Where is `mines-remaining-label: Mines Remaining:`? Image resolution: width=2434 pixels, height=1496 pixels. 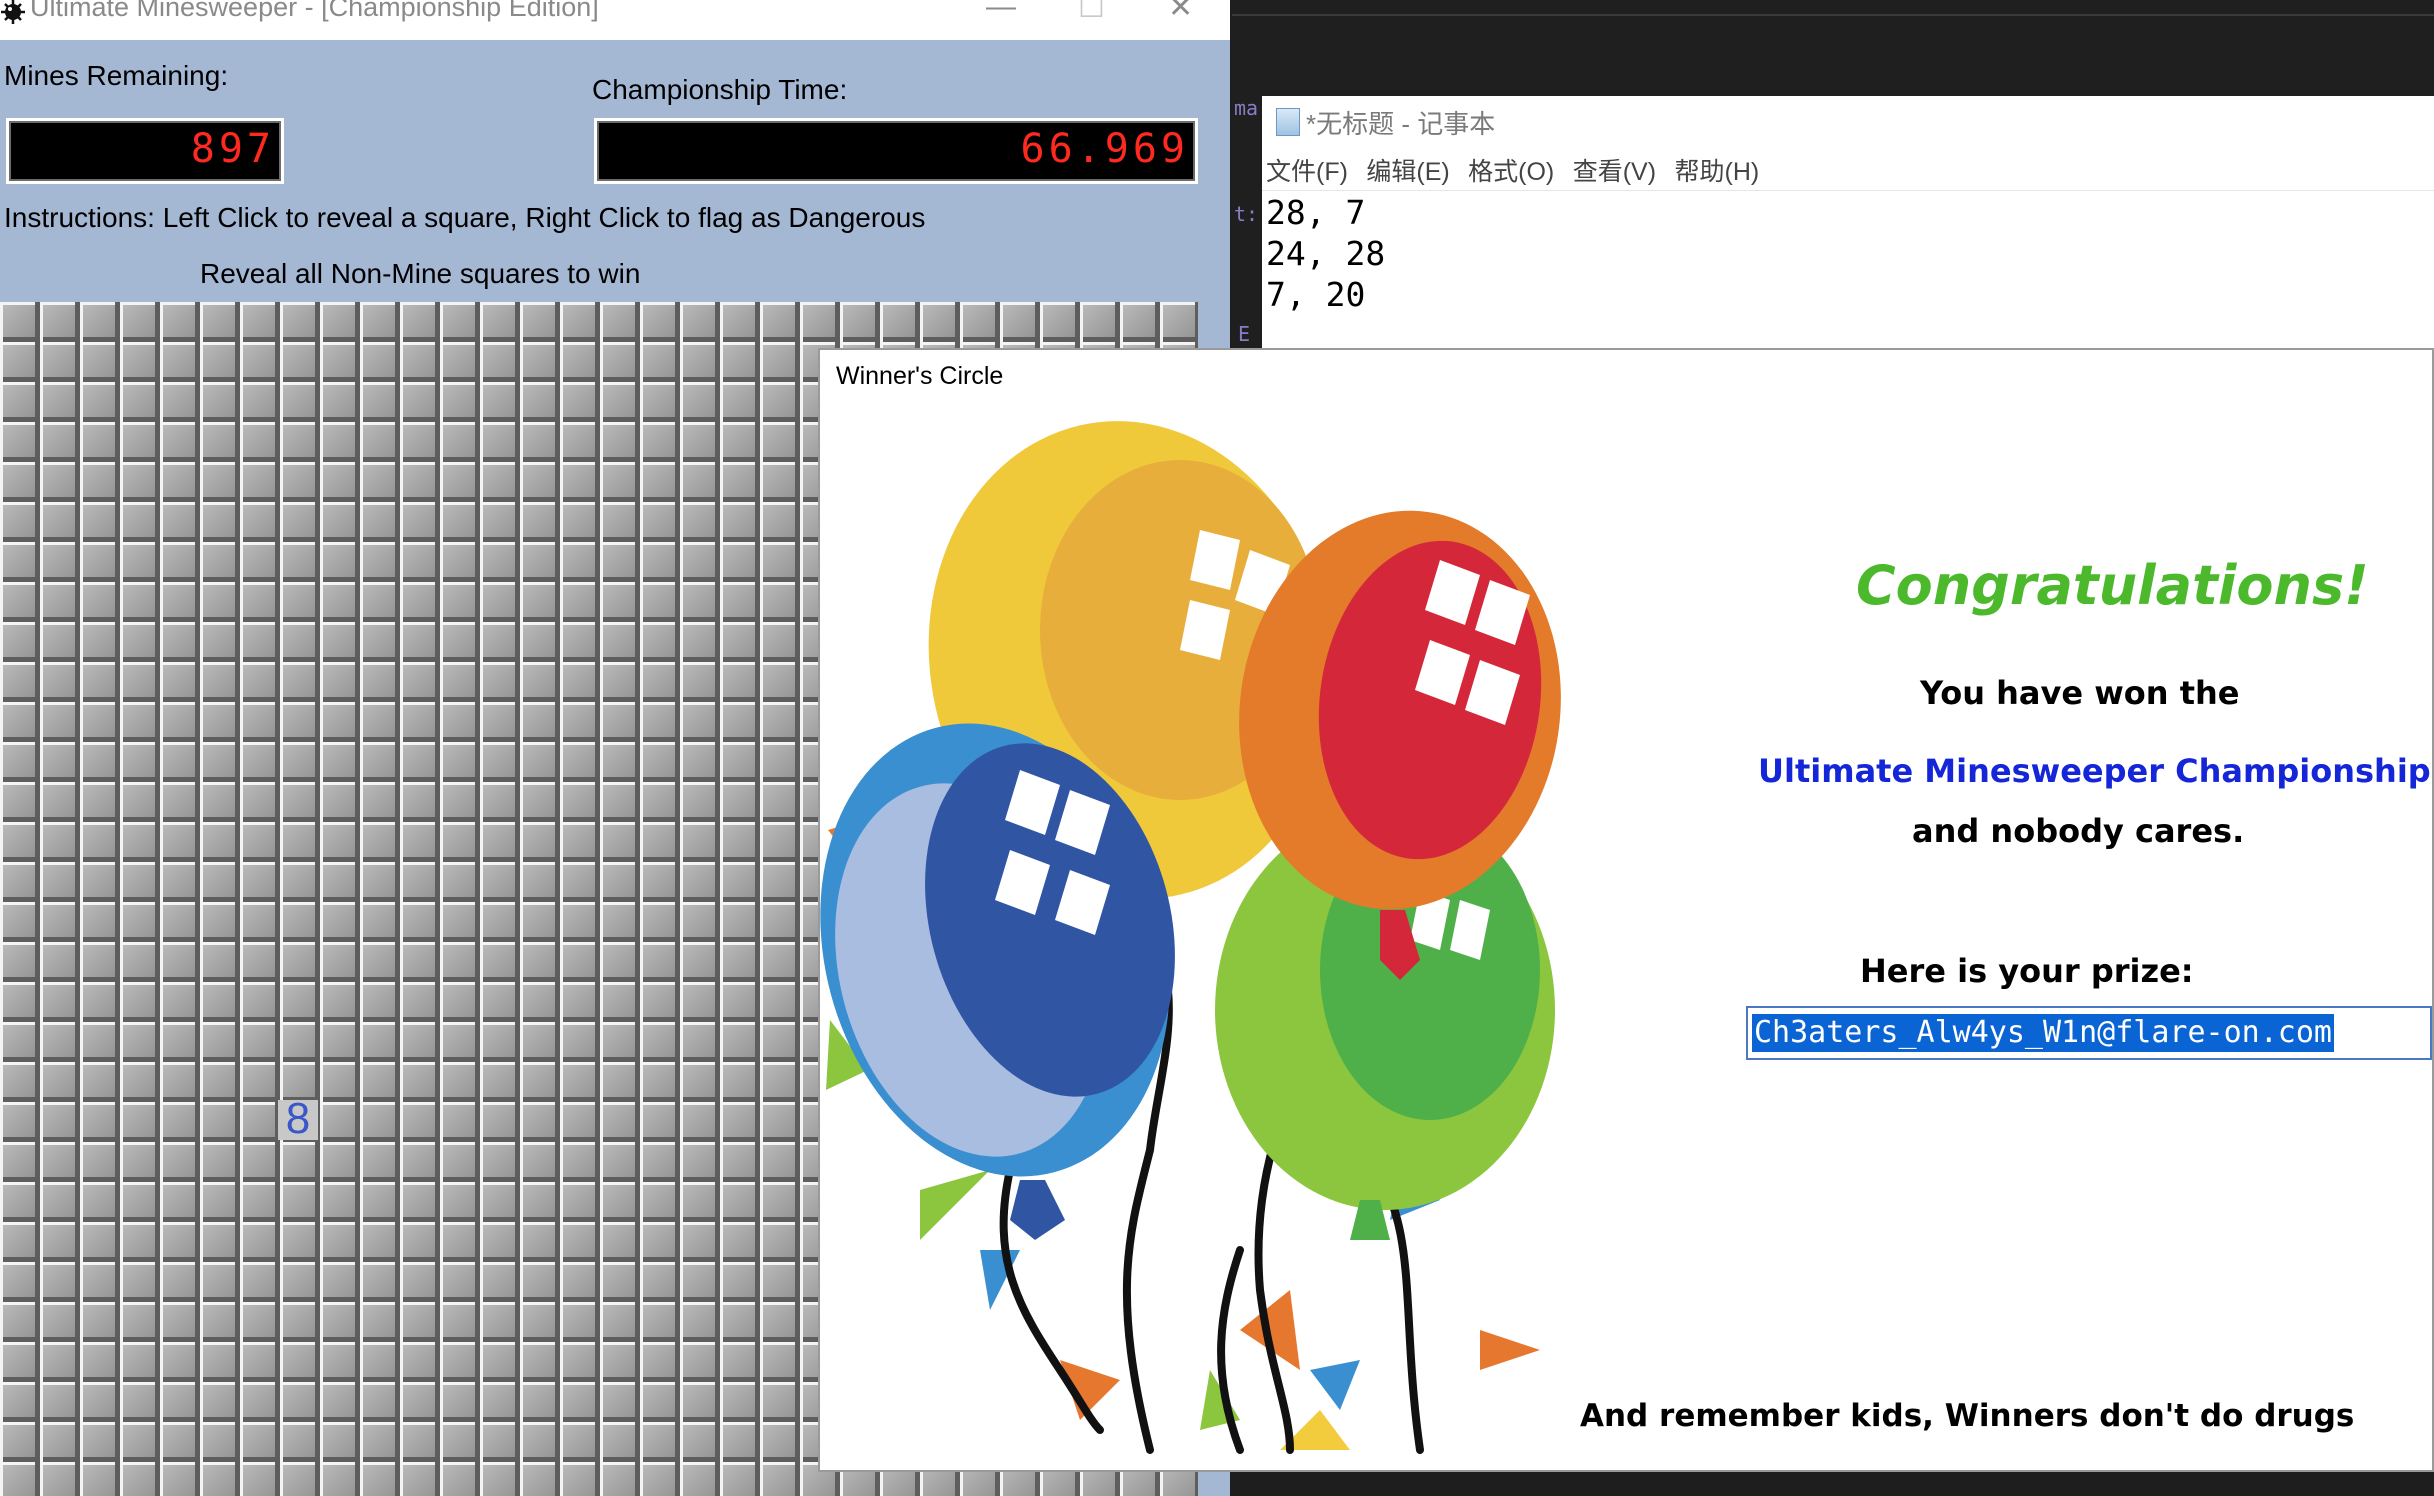
mines-remaining-label: Mines Remaining: is located at coordinates (116, 75).